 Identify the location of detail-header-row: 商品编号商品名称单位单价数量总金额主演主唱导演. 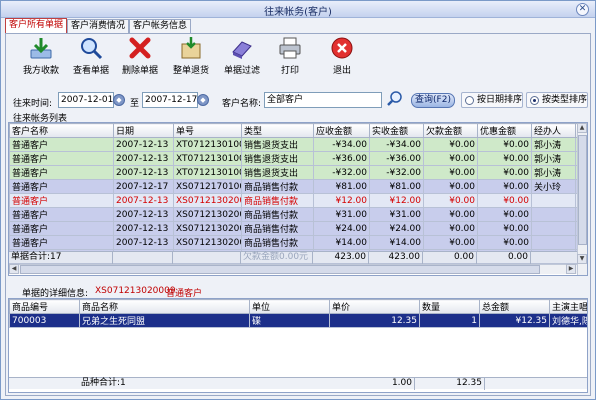
(298, 306).